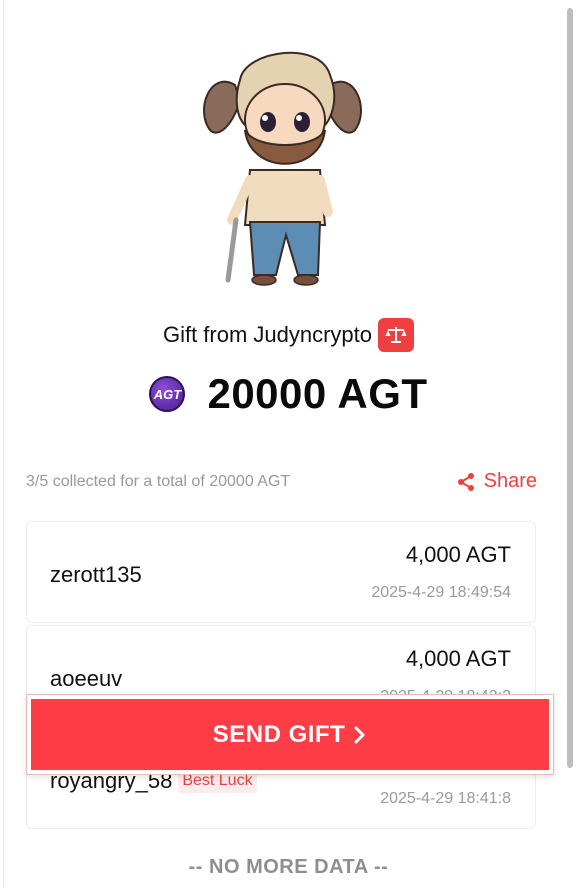 The image size is (577, 888). I want to click on share-label: Share, so click(510, 481).